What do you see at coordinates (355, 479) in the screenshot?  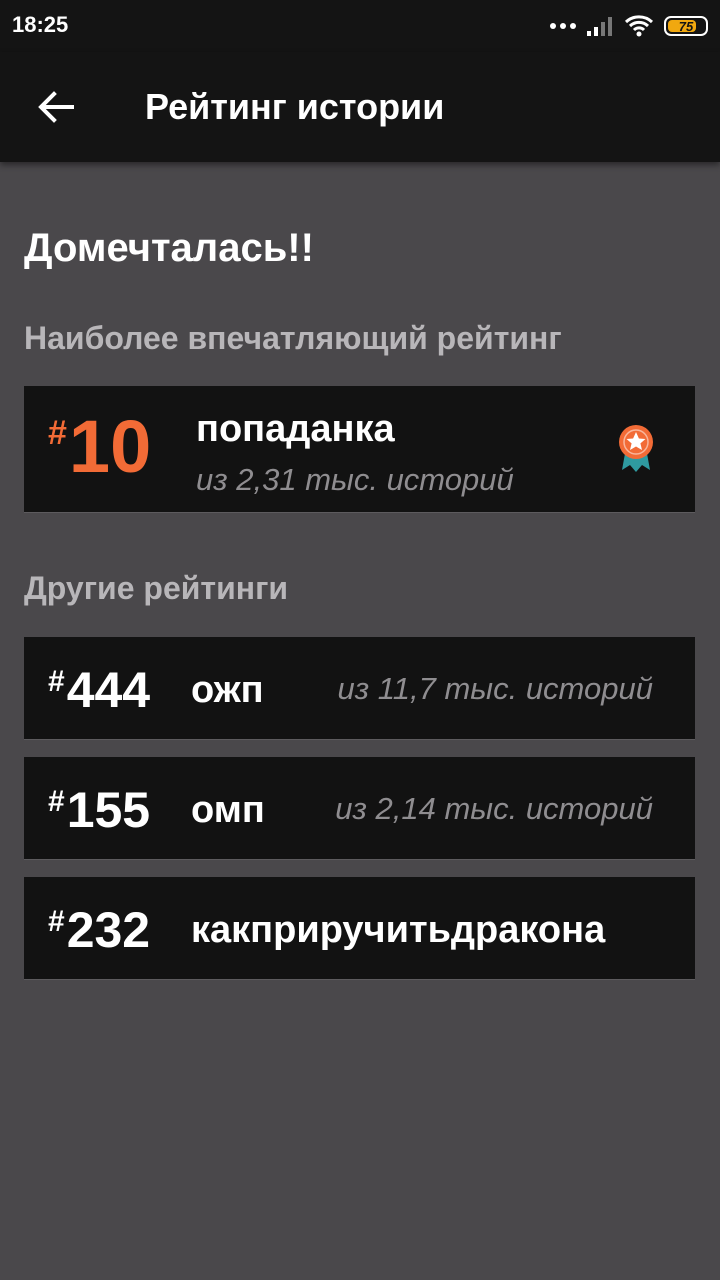 I see `featured-total: из 2,31 тыс. историй` at bounding box center [355, 479].